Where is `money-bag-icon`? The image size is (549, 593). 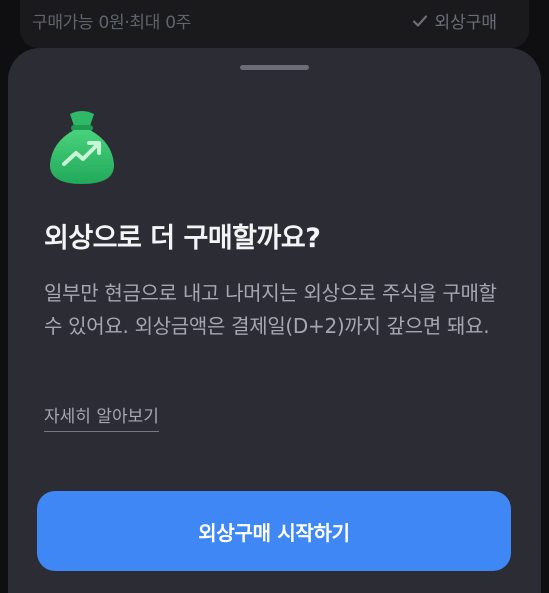 money-bag-icon is located at coordinates (82, 148).